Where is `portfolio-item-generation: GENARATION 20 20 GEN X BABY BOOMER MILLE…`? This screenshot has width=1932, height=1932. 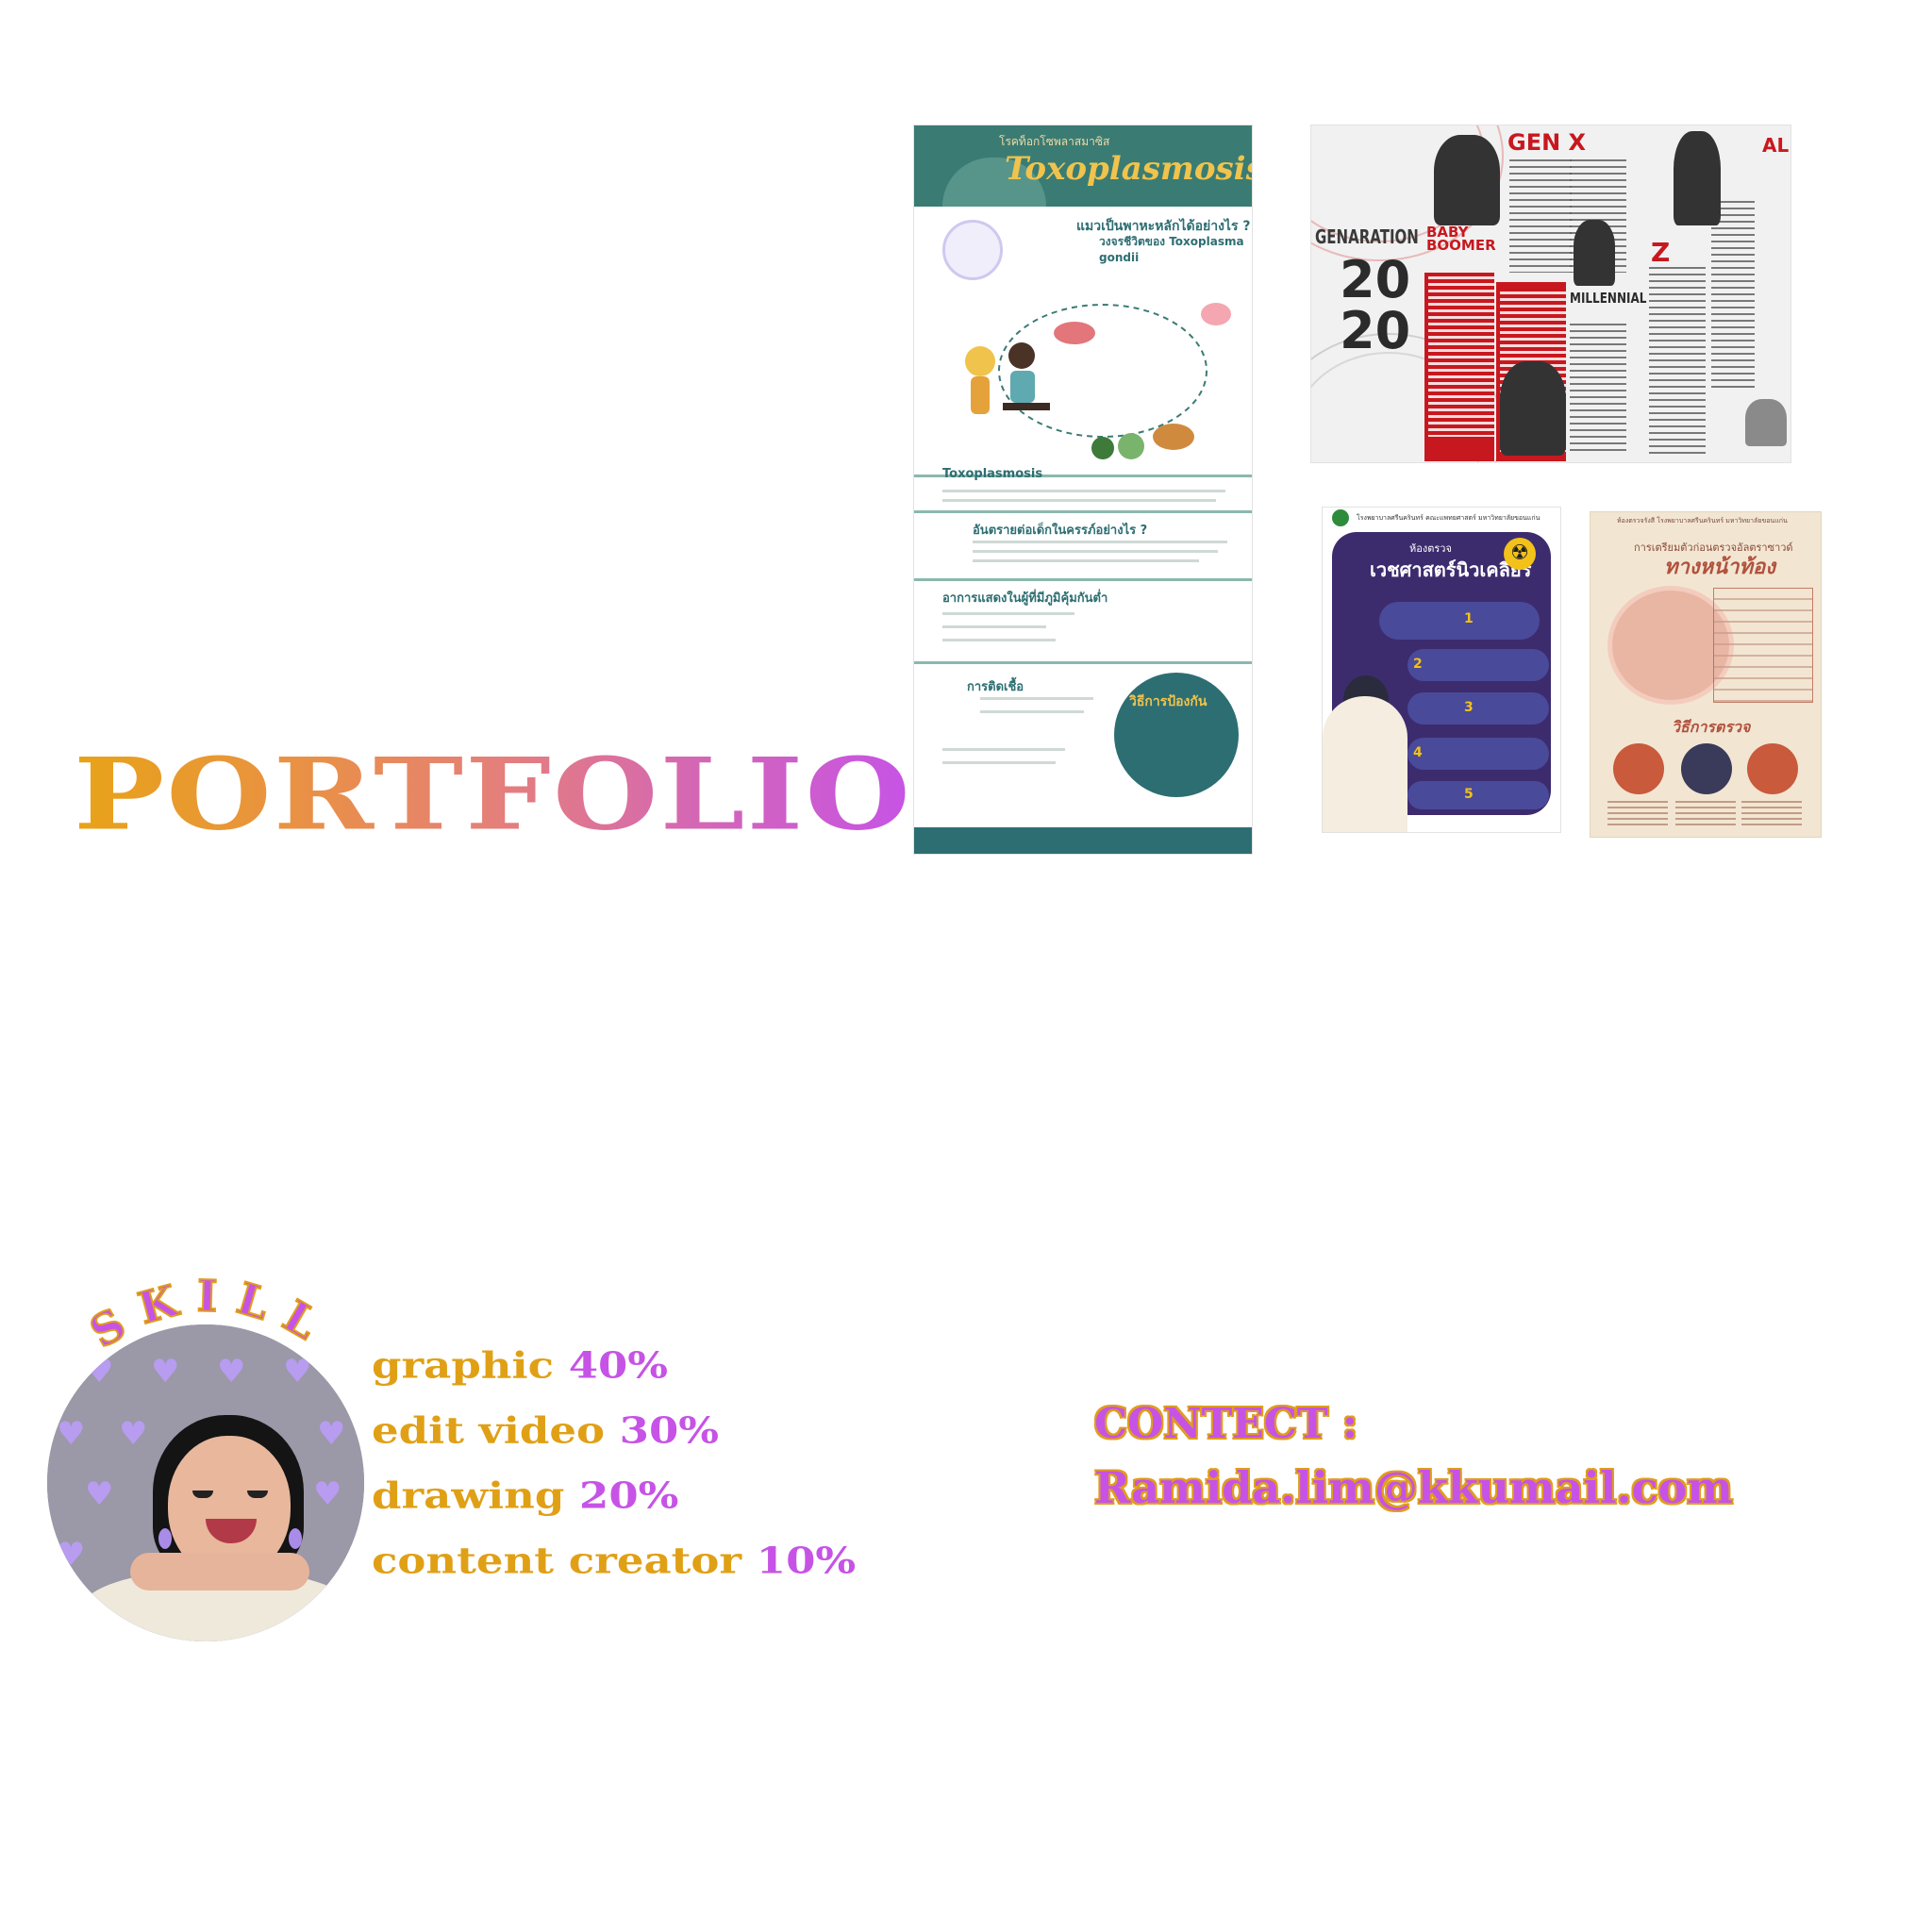
portfolio-item-generation: GENARATION 20 20 GEN X BABY BOOMER MILLE… is located at coordinates (1550, 293).